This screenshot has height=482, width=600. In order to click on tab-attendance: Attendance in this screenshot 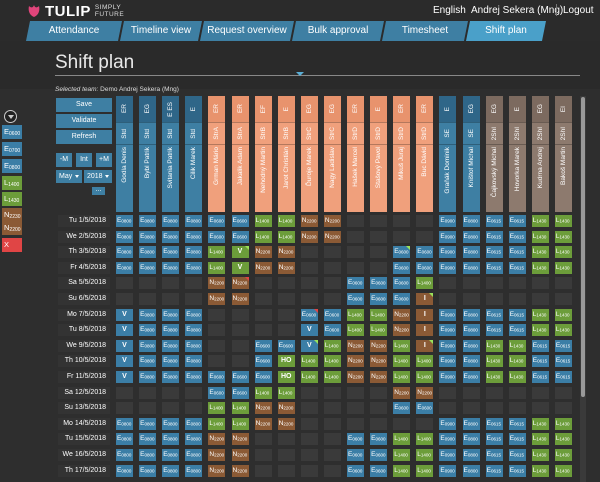, I will do `click(74, 31)`.